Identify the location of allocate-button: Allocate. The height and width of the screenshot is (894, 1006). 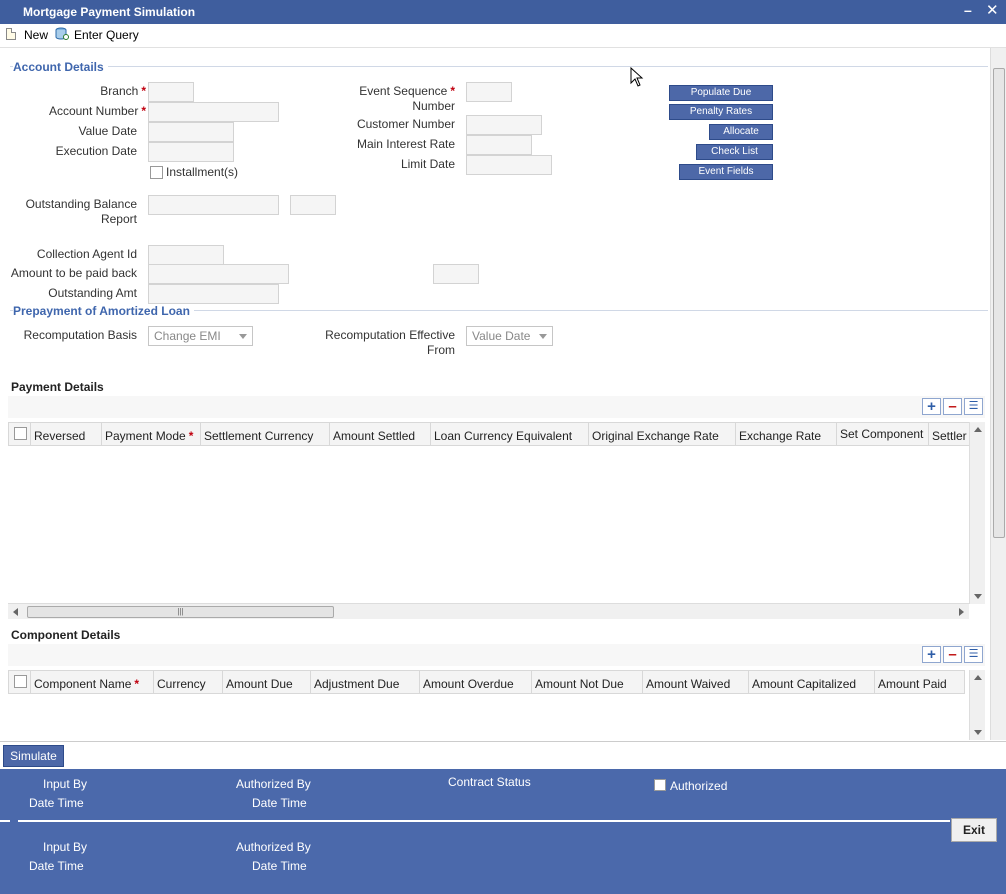
(741, 132).